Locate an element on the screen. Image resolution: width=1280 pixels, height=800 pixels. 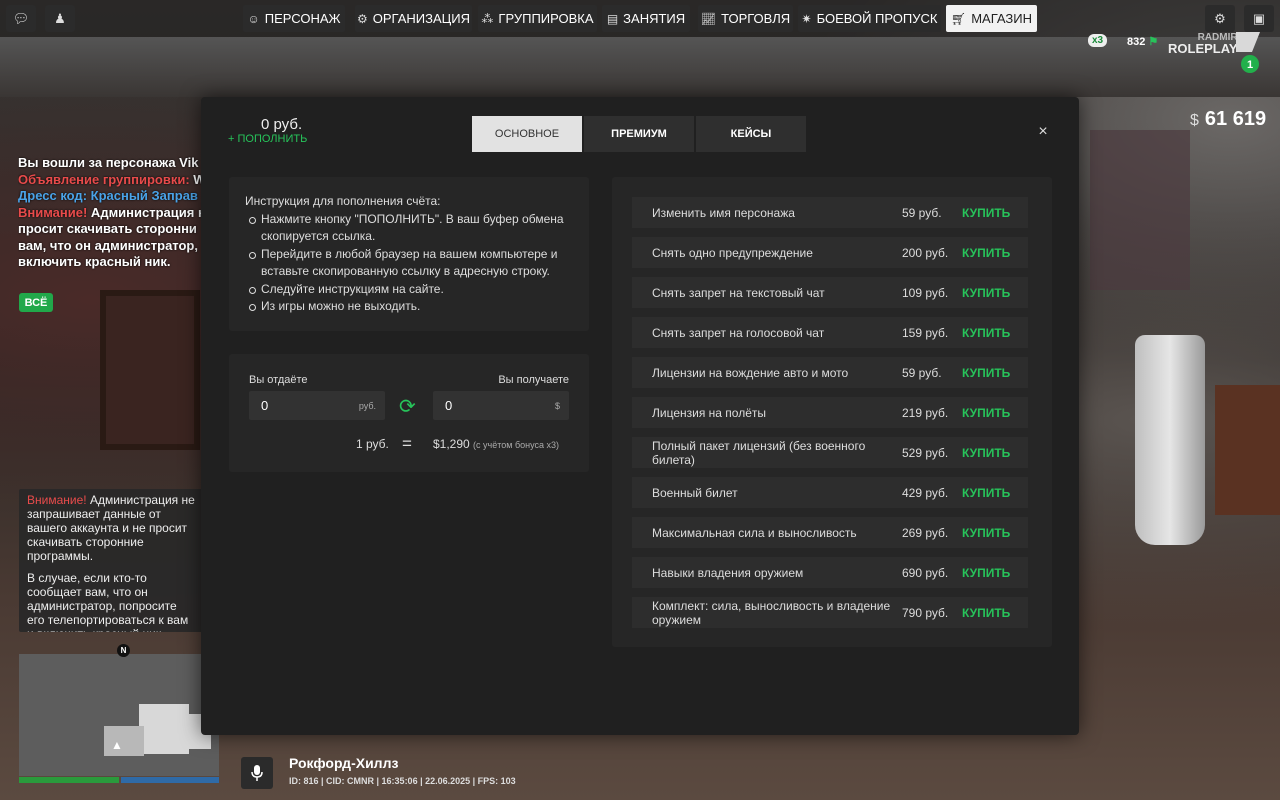
item-price: 529 руб. is located at coordinates (925, 453).